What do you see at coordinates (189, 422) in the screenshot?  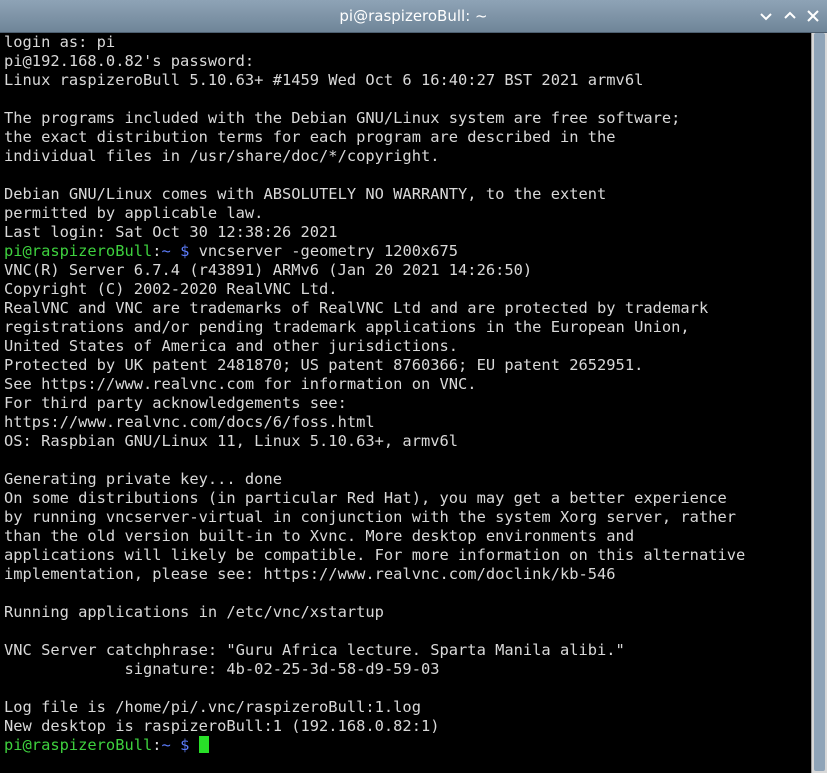 I see `terminal-line: https://www.realvnc.com/docs/6/foss.html` at bounding box center [189, 422].